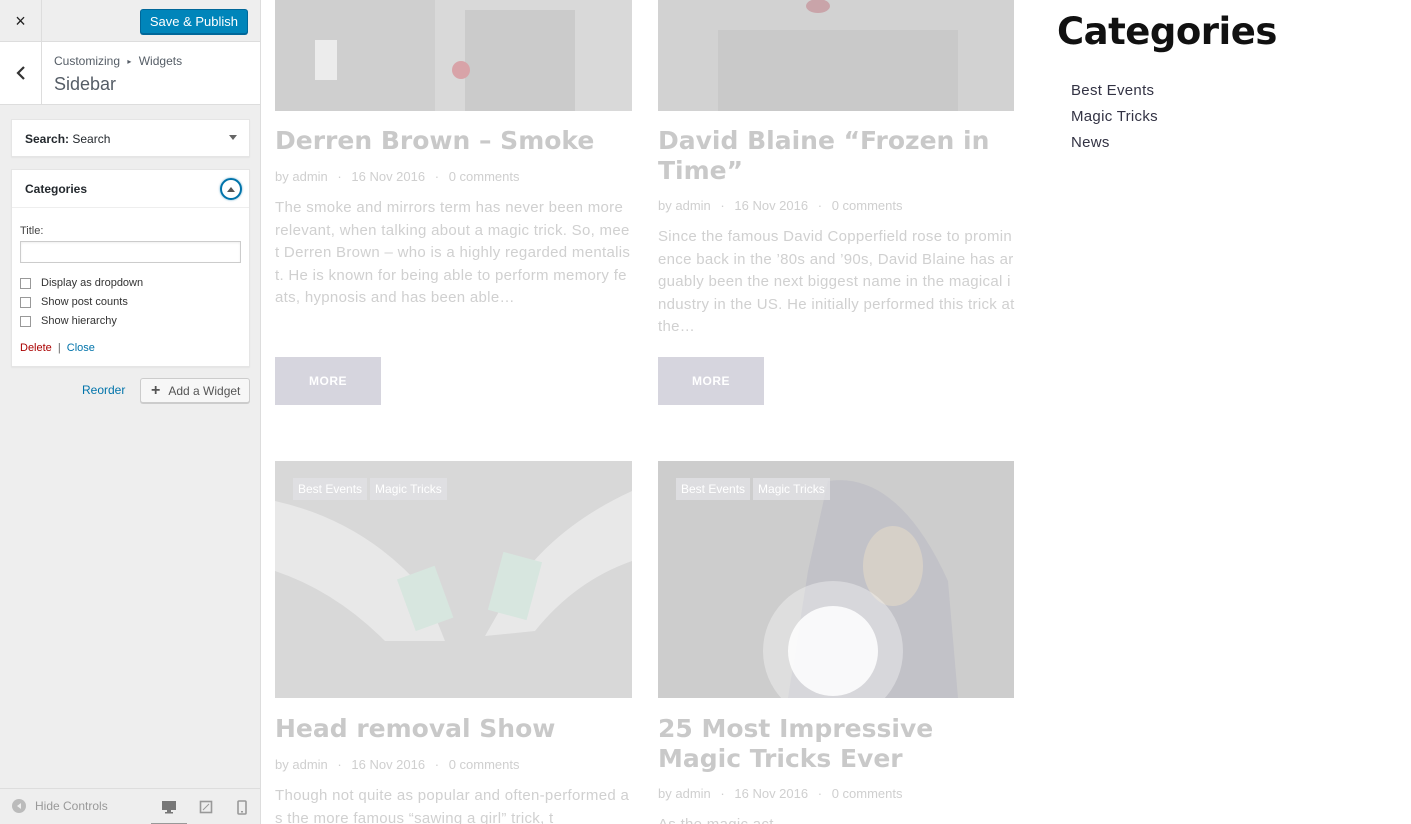 The height and width of the screenshot is (824, 1411). I want to click on close-customizer-button: ×, so click(21, 21).